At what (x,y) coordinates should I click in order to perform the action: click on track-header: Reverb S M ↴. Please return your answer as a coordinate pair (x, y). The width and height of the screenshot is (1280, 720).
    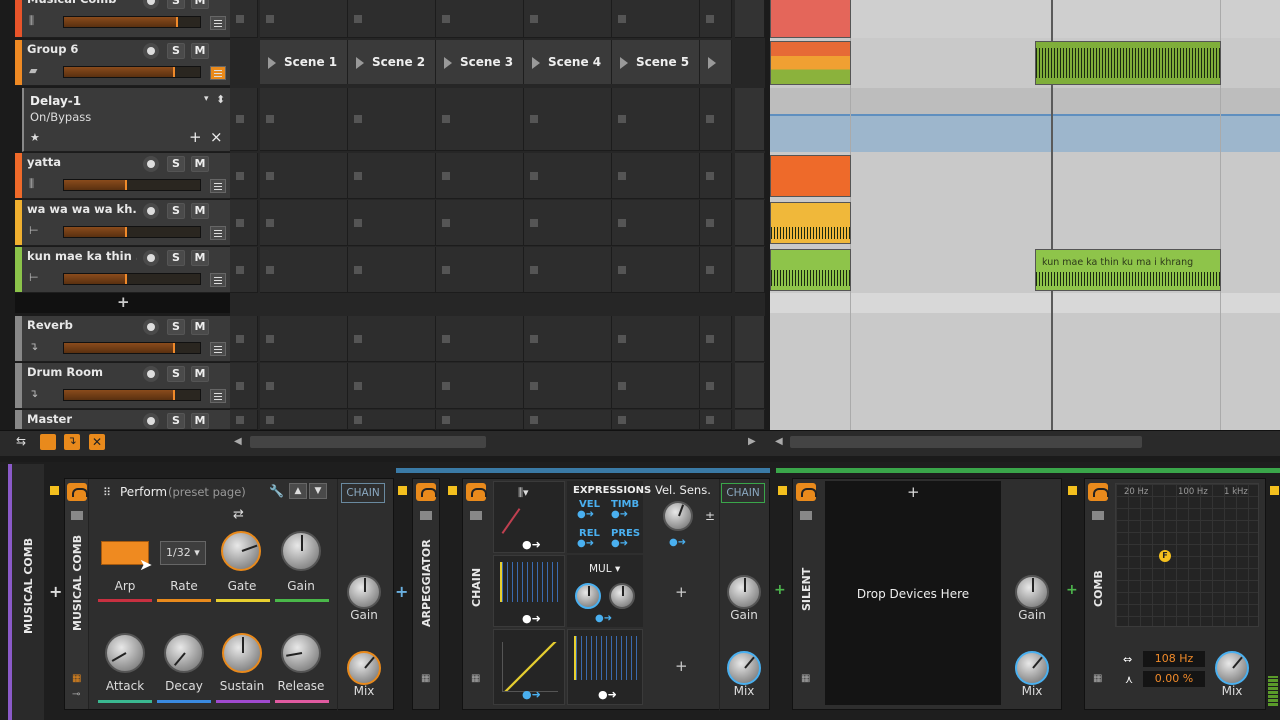
    Looking at the image, I should click on (128, 339).